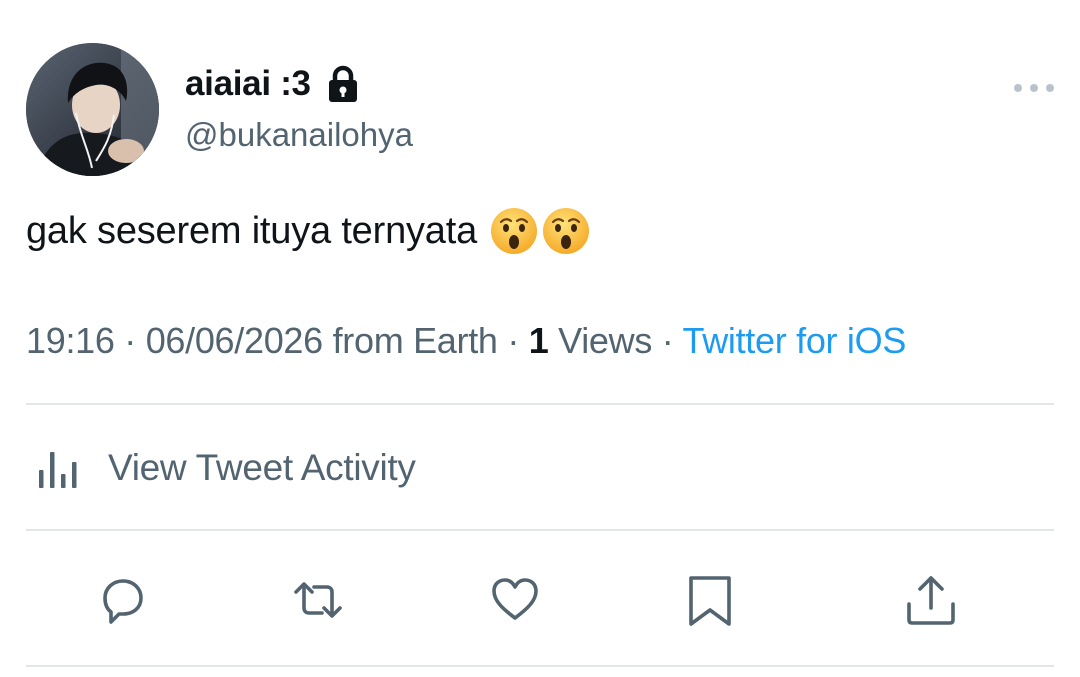 The image size is (1080, 677). I want to click on views-count: 1, so click(538, 340).